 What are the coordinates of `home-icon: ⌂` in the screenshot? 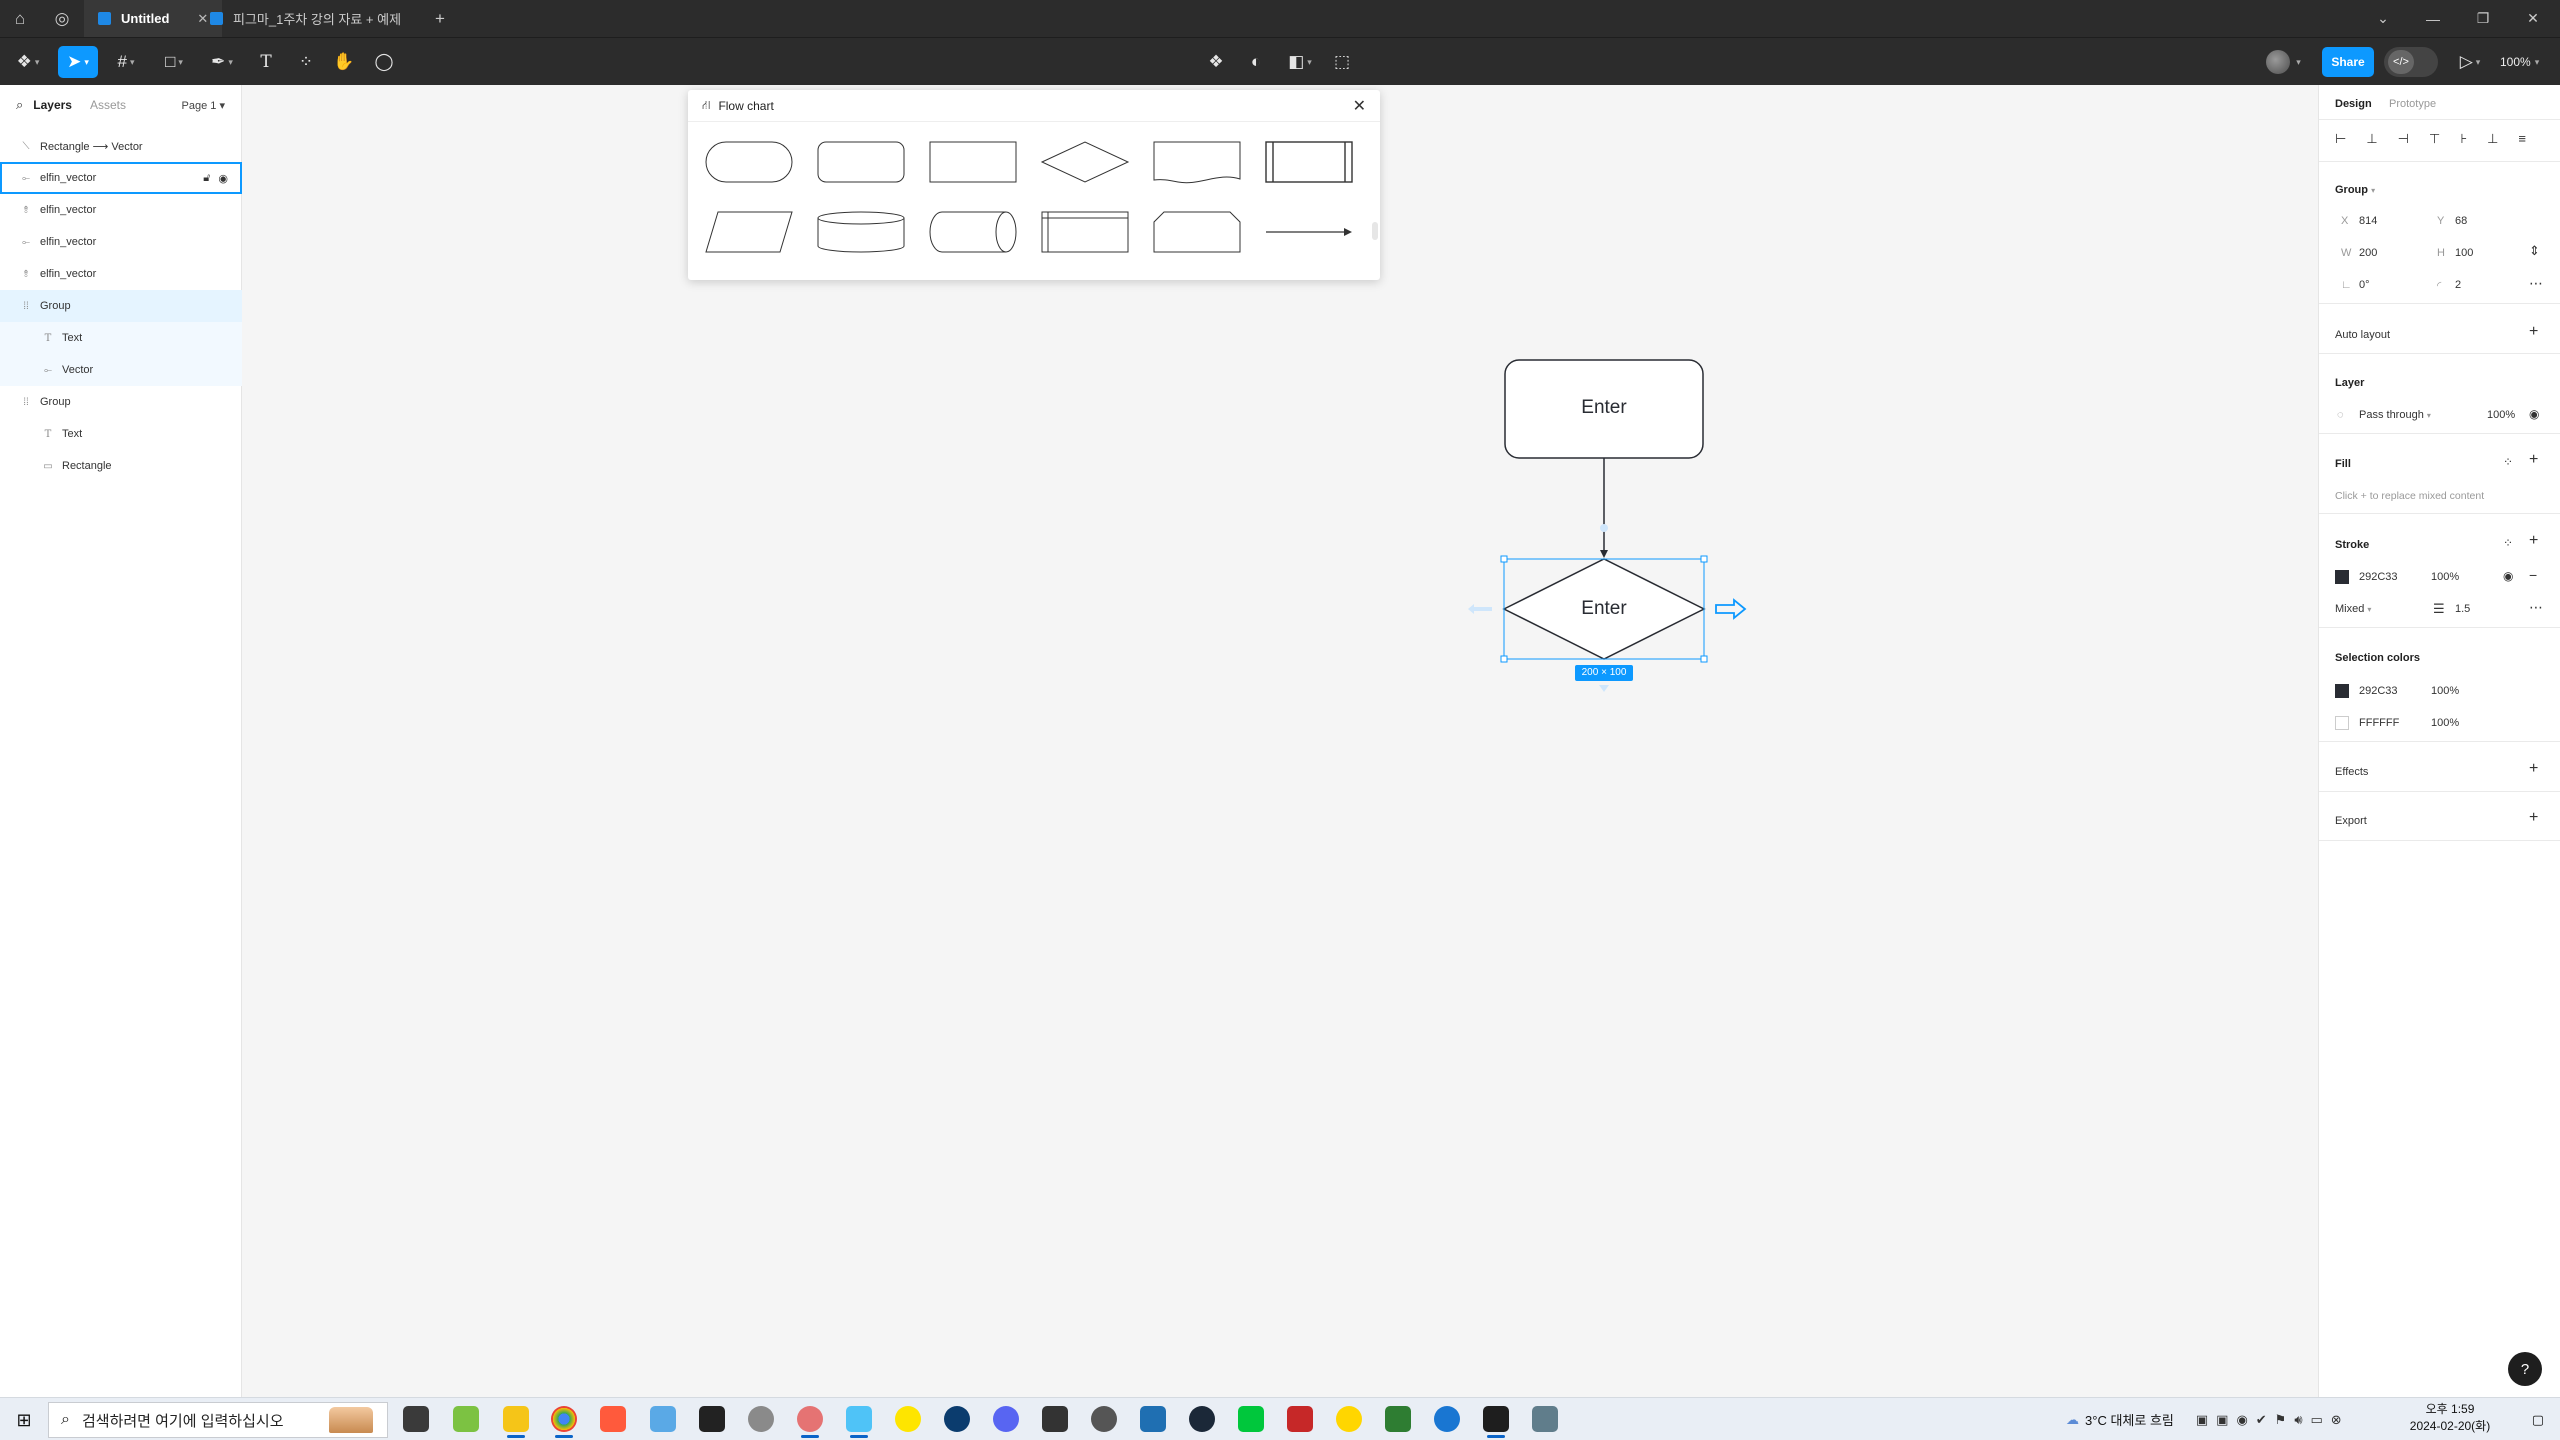 It's located at (20, 18).